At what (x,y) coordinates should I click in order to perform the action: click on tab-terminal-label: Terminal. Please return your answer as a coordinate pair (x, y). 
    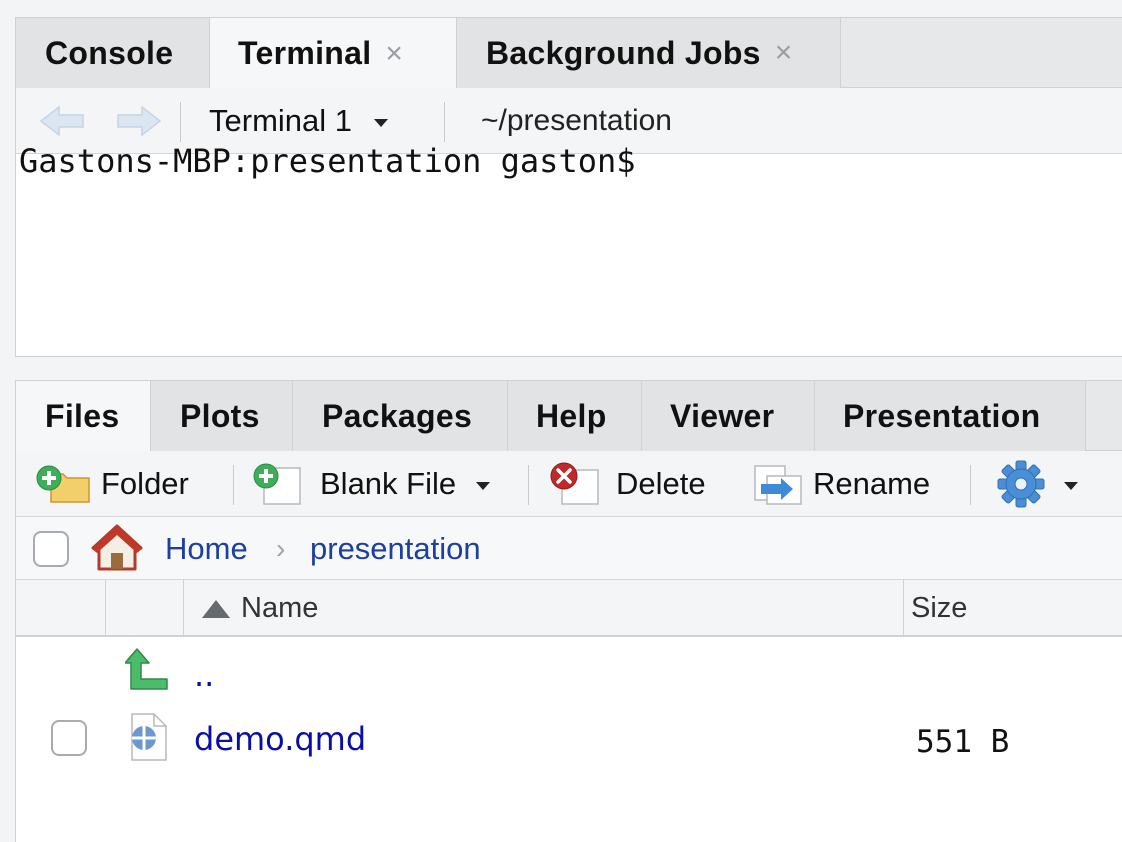
    Looking at the image, I should click on (305, 53).